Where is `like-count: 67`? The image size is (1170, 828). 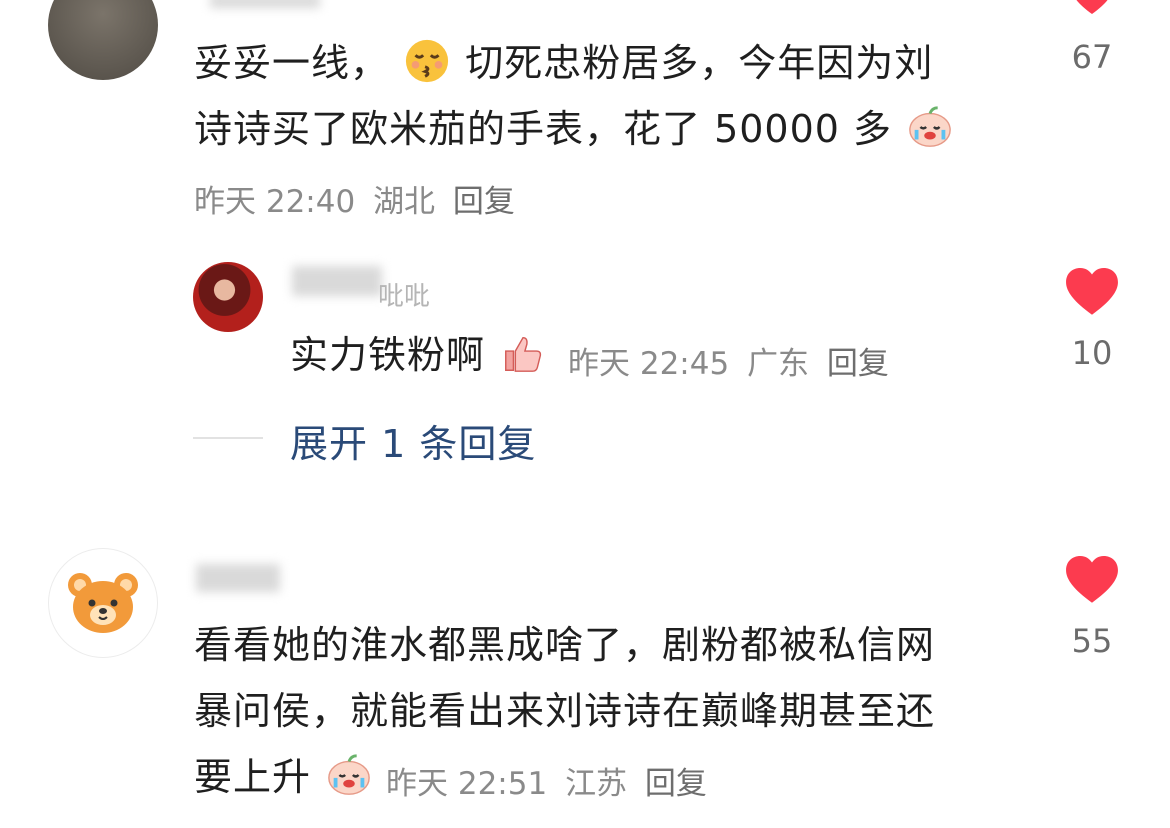 like-count: 67 is located at coordinates (1092, 57).